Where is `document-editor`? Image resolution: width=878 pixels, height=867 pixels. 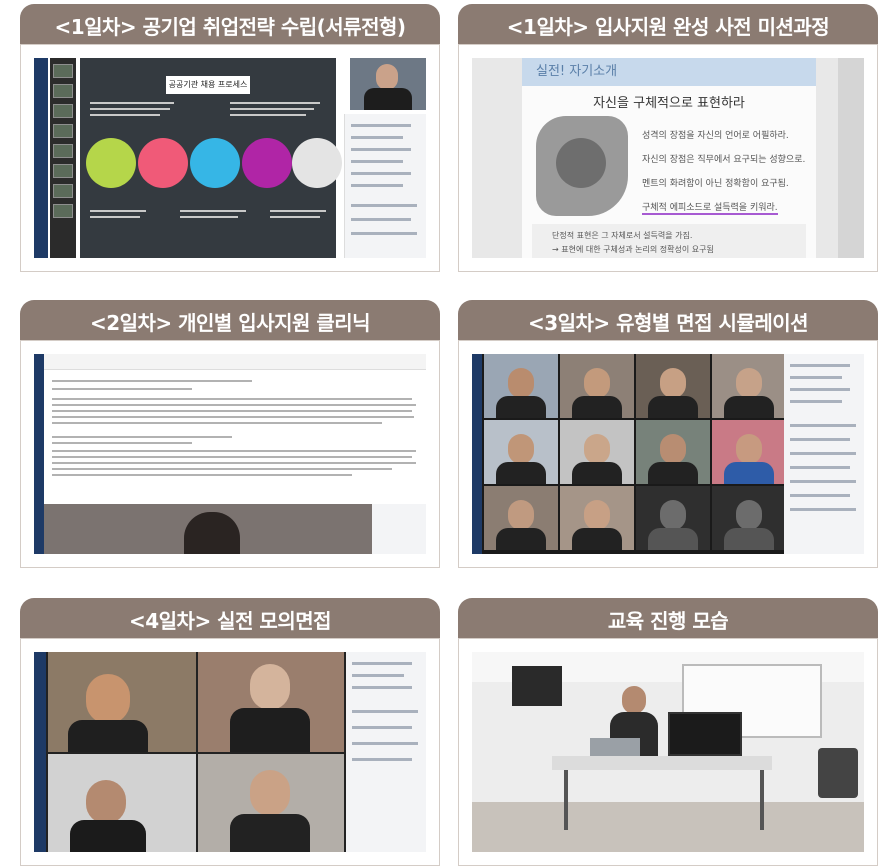 document-editor is located at coordinates (235, 429).